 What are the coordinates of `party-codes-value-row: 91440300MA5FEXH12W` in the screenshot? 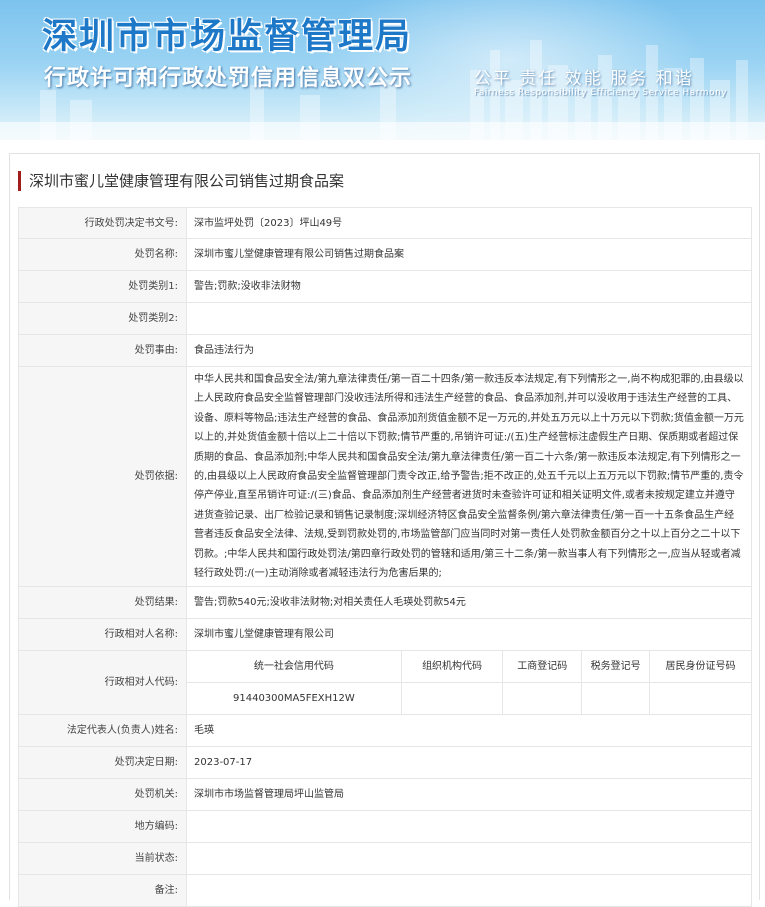 It's located at (469, 698).